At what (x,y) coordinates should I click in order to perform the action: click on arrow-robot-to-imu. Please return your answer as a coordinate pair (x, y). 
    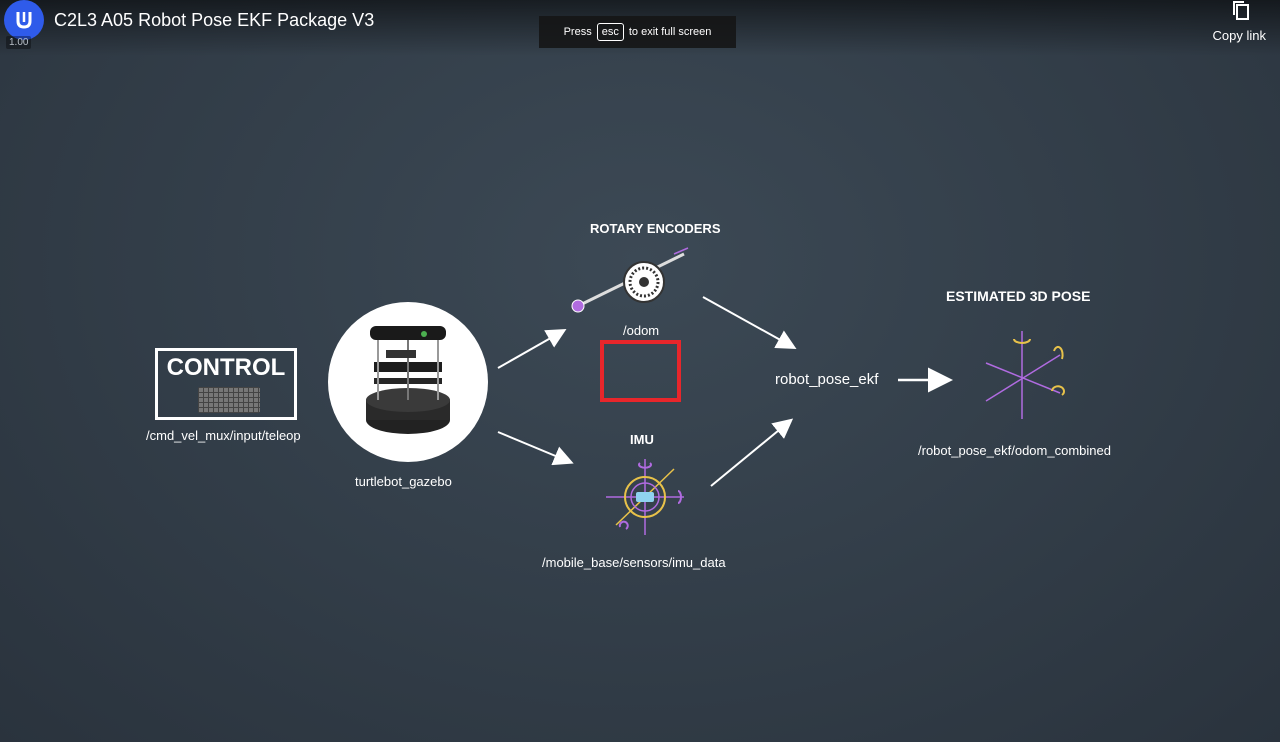
    Looking at the image, I should click on (535, 448).